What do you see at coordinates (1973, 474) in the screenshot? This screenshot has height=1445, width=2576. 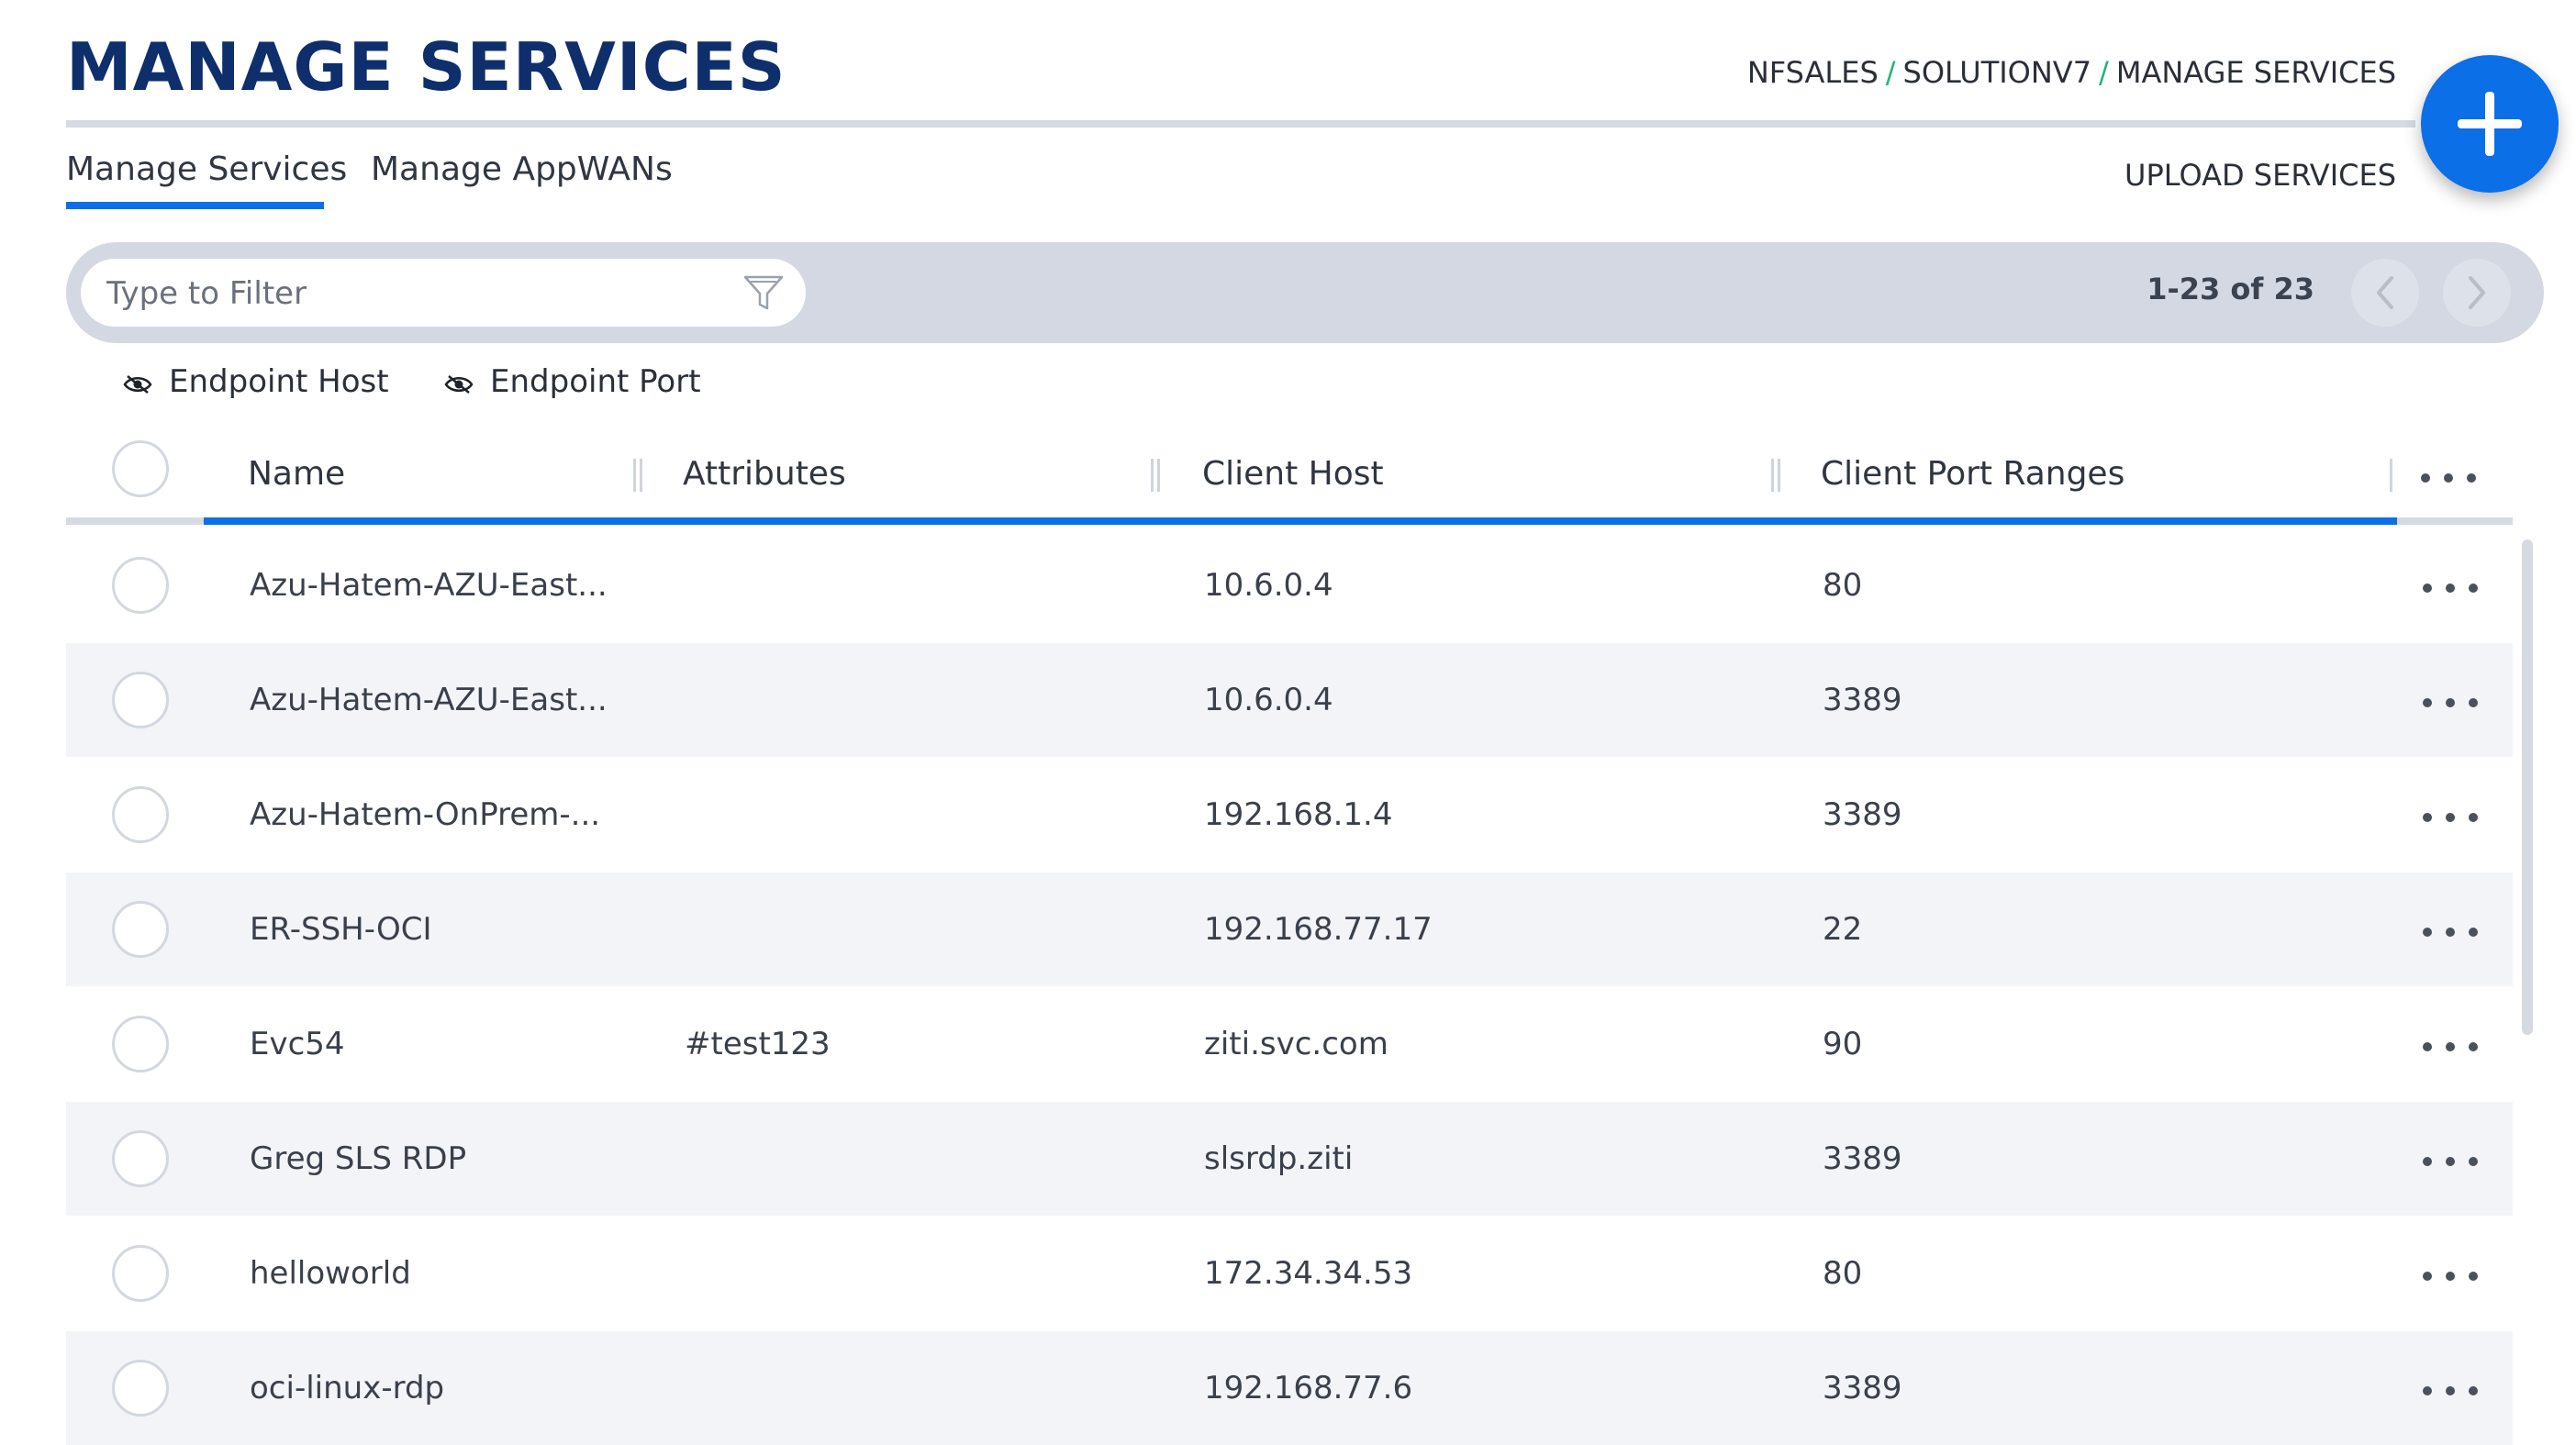 I see `column-header-client-port-ranges: Client Port Ranges` at bounding box center [1973, 474].